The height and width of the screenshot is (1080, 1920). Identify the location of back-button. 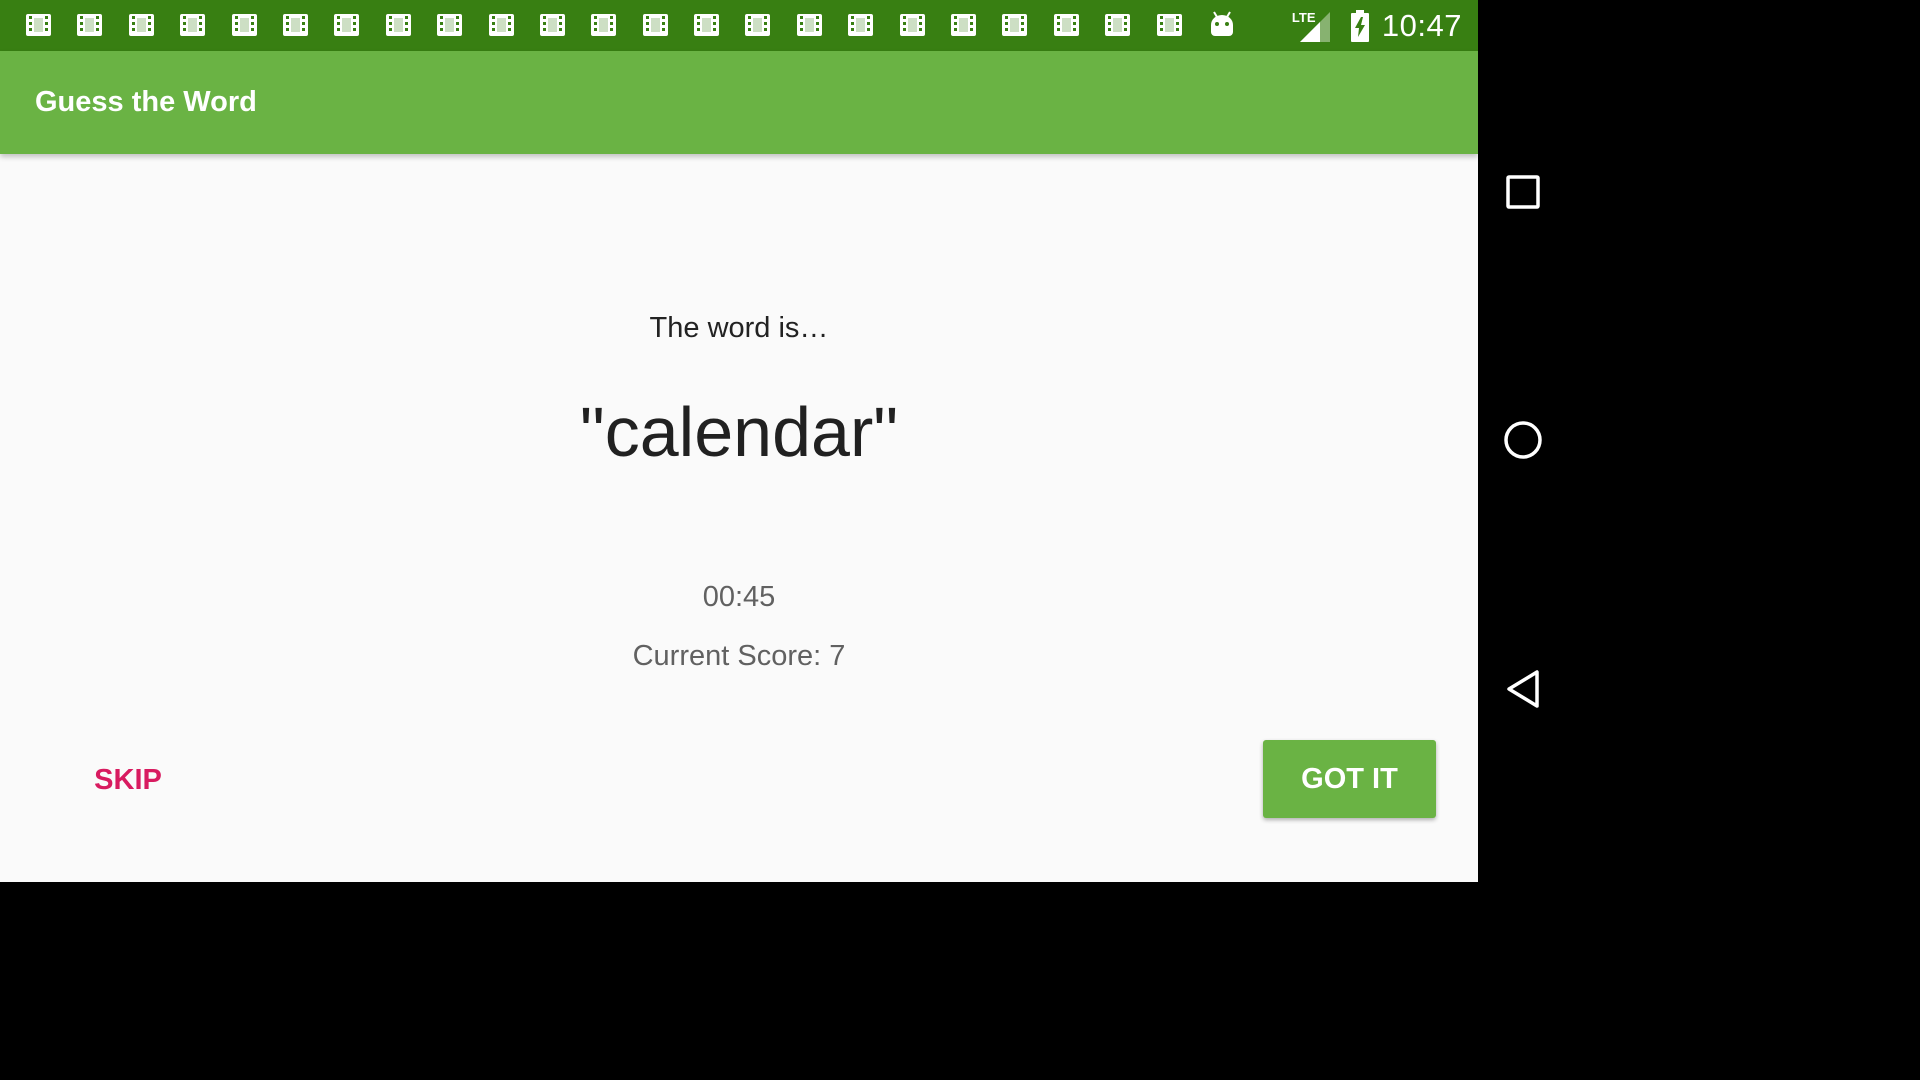
(1523, 689).